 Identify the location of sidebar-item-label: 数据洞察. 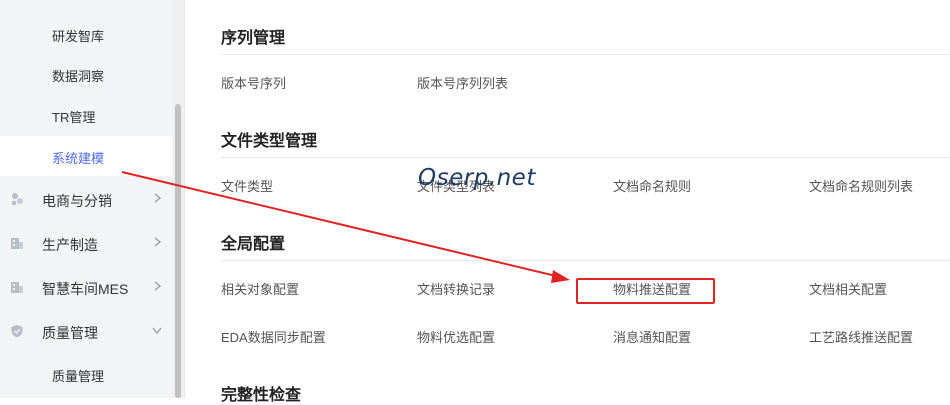
(78, 76).